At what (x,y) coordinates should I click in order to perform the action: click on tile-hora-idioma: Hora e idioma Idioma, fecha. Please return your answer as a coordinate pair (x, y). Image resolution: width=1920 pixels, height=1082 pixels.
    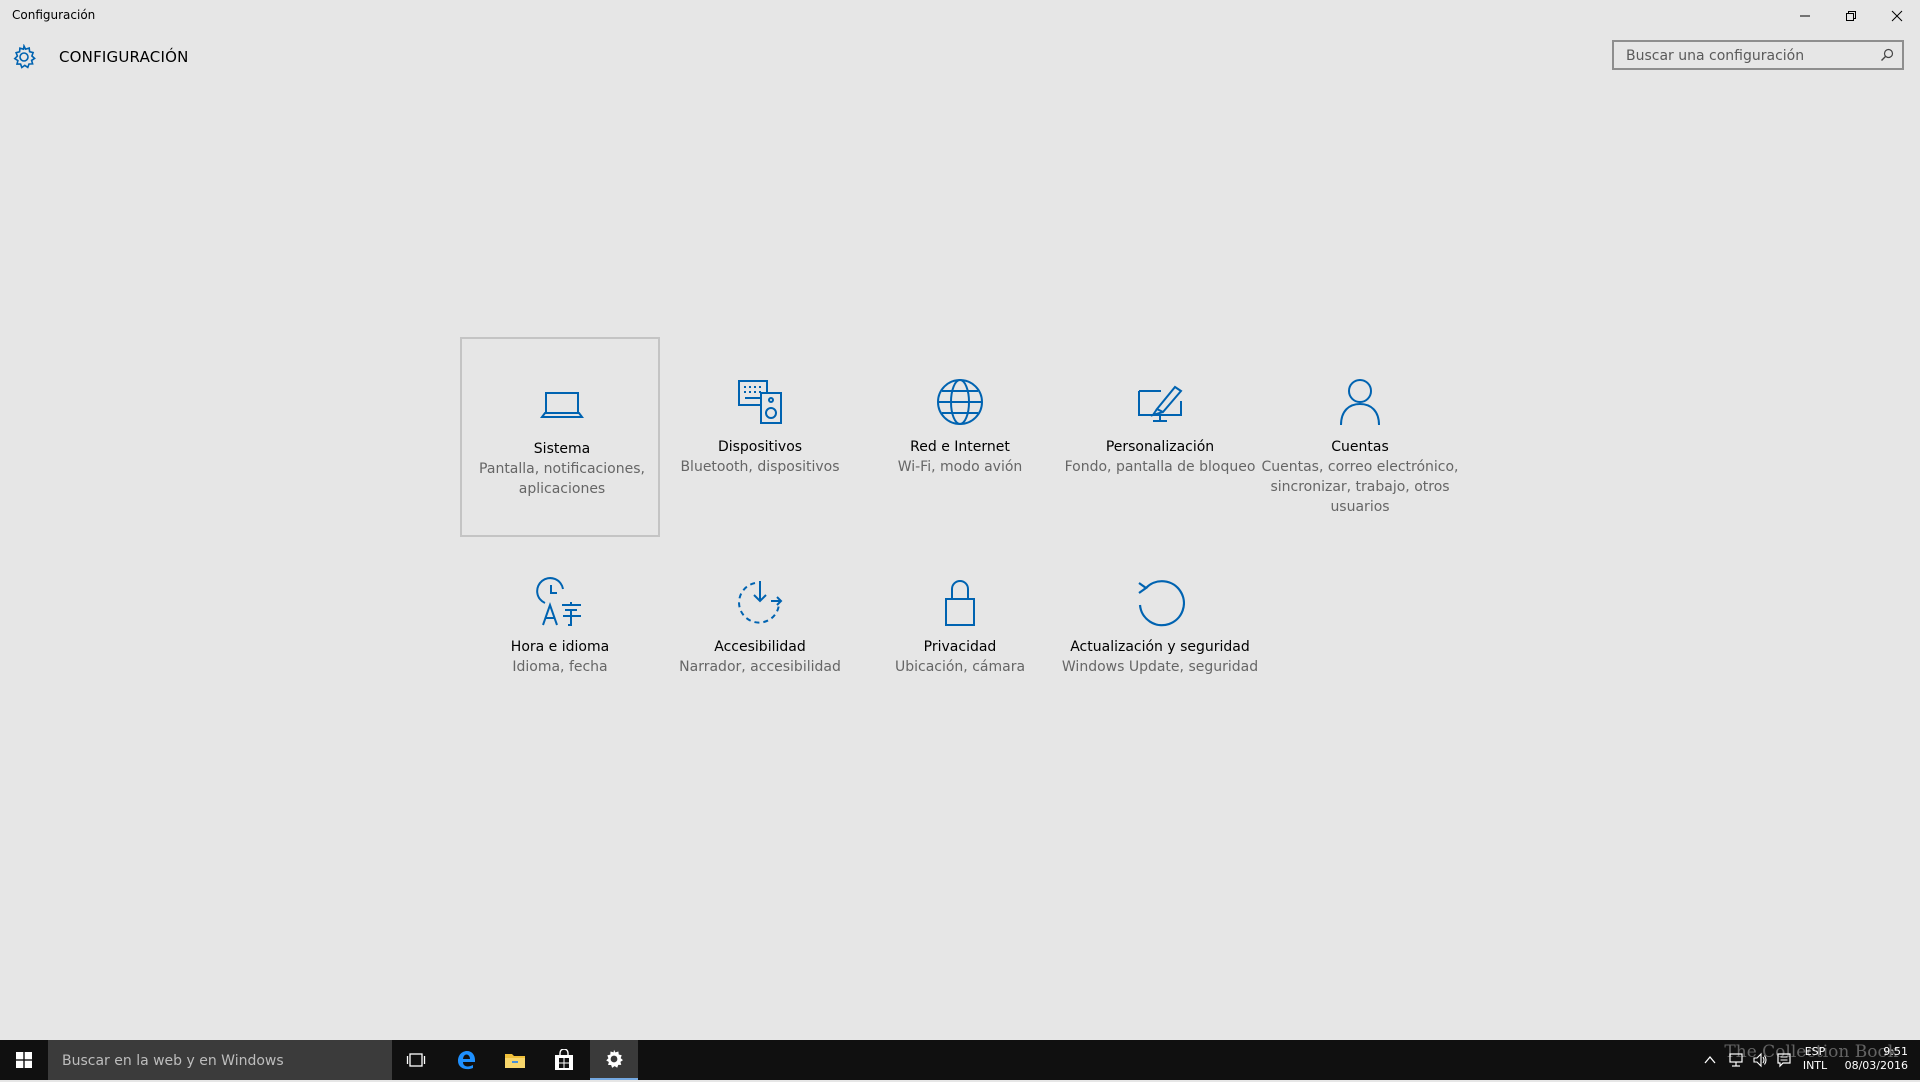
    Looking at the image, I should click on (560, 637).